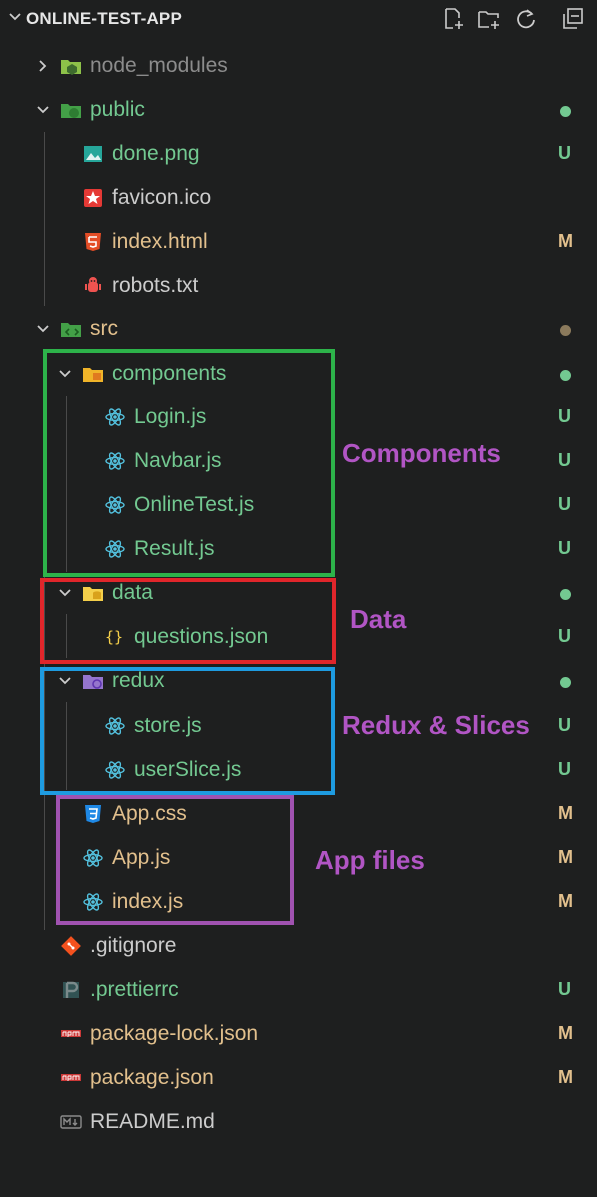 The image size is (597, 1197). Describe the element at coordinates (133, 945) in the screenshot. I see `file-label: .gitignore` at that location.